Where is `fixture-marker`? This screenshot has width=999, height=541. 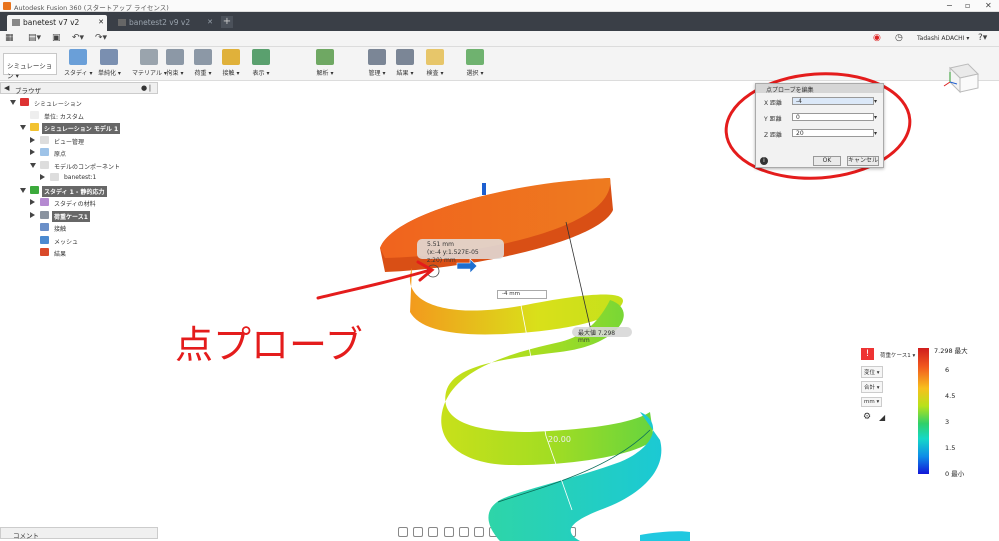
fixture-marker is located at coordinates (484, 189).